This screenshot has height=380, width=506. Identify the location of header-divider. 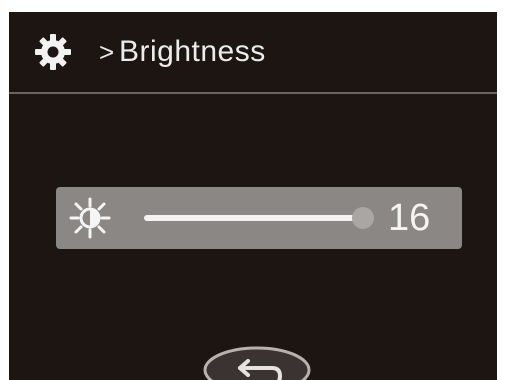
(253, 93).